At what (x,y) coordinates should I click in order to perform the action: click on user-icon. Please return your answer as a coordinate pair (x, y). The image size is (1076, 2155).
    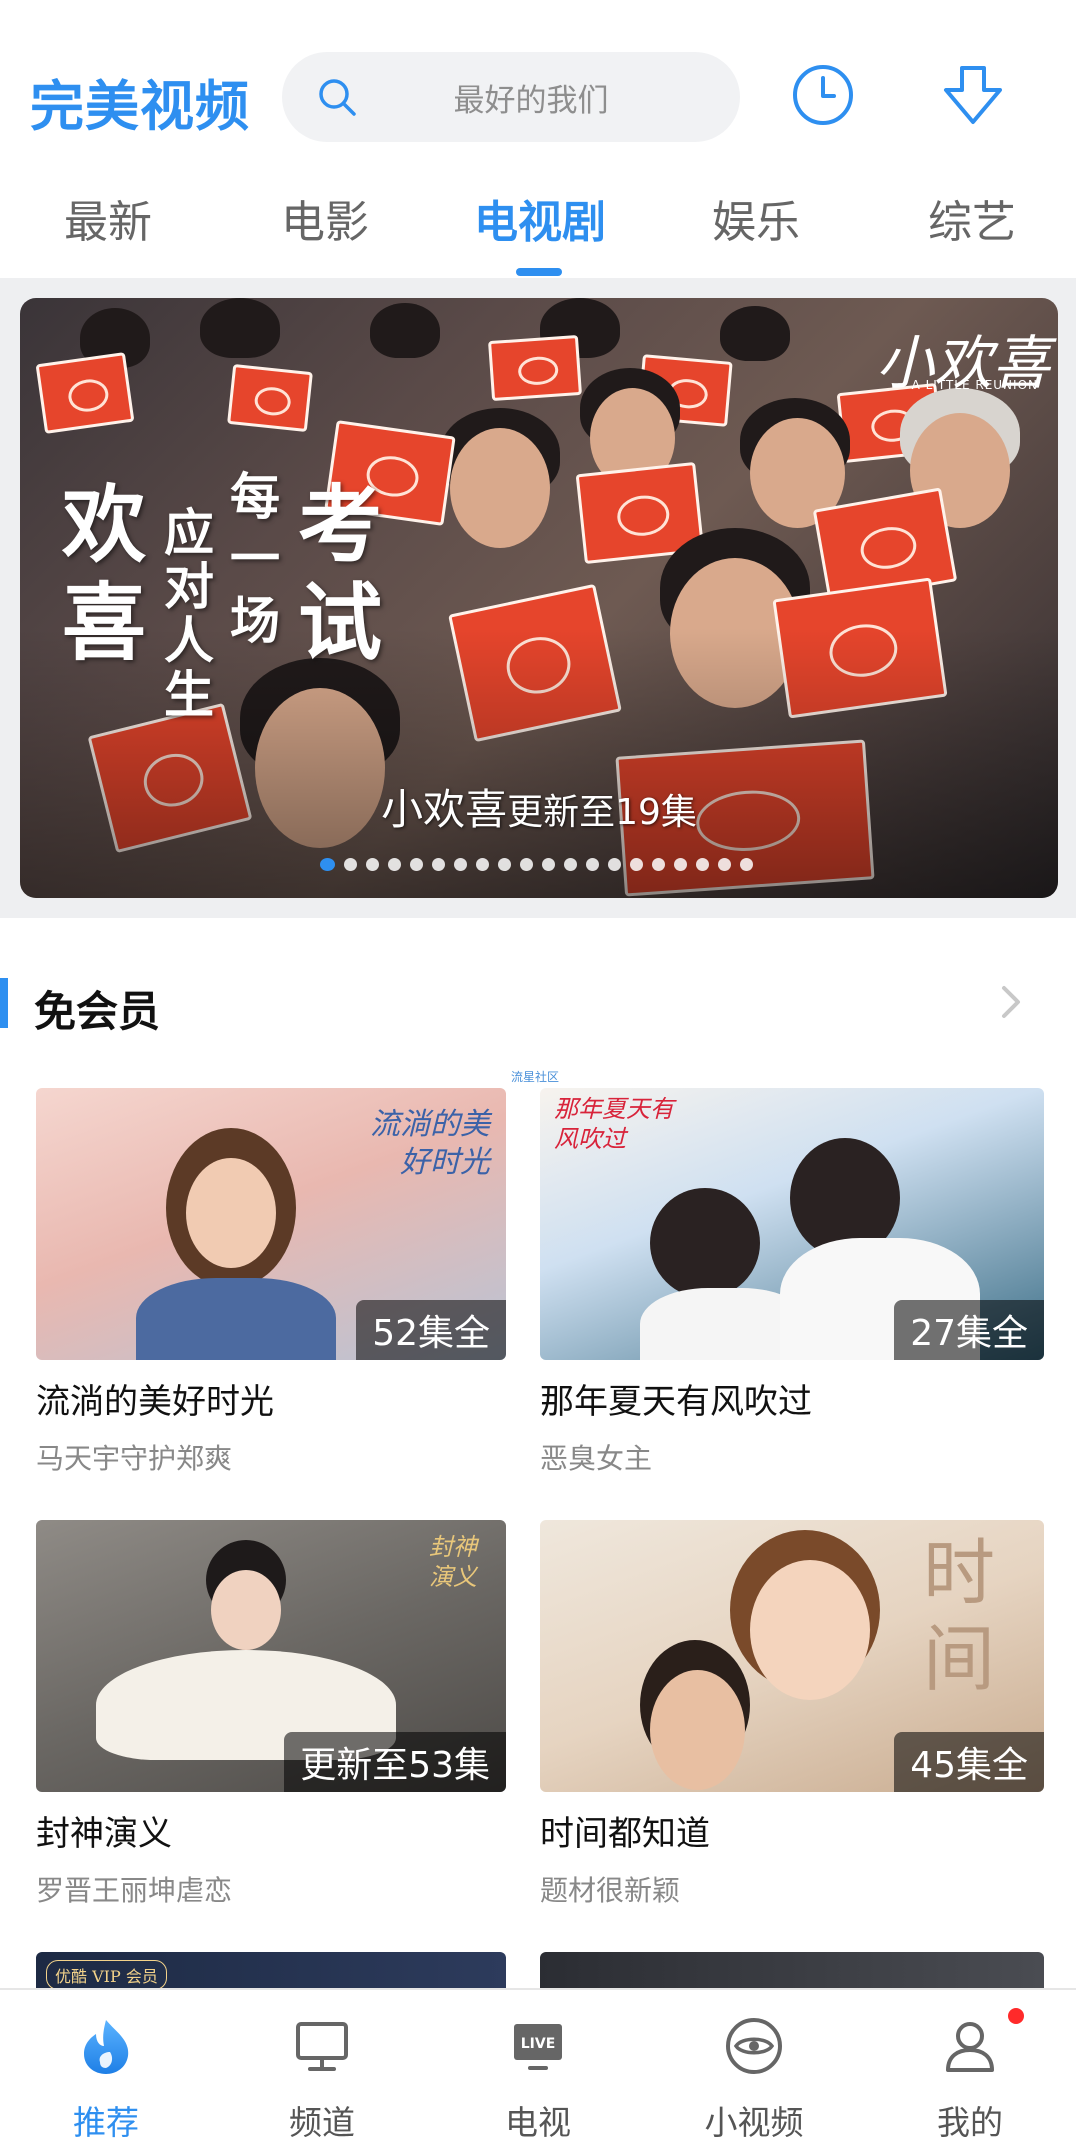
    Looking at the image, I should click on (970, 2047).